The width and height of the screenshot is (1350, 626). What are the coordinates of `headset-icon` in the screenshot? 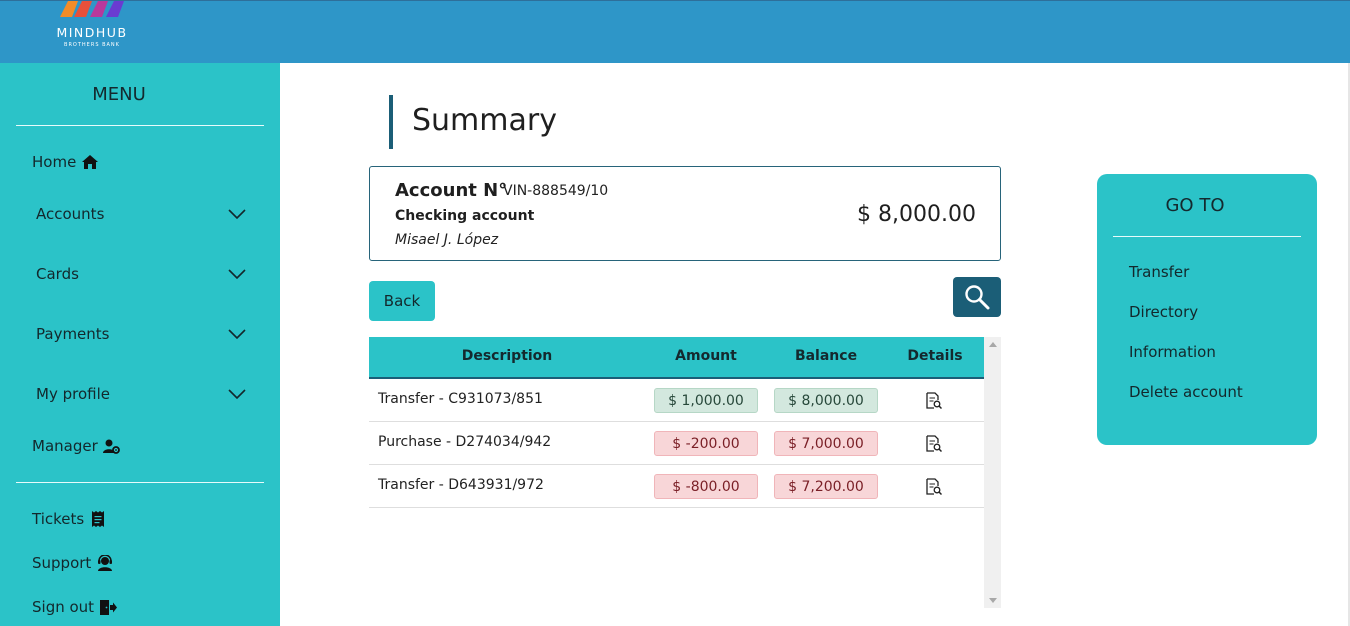 It's located at (105, 563).